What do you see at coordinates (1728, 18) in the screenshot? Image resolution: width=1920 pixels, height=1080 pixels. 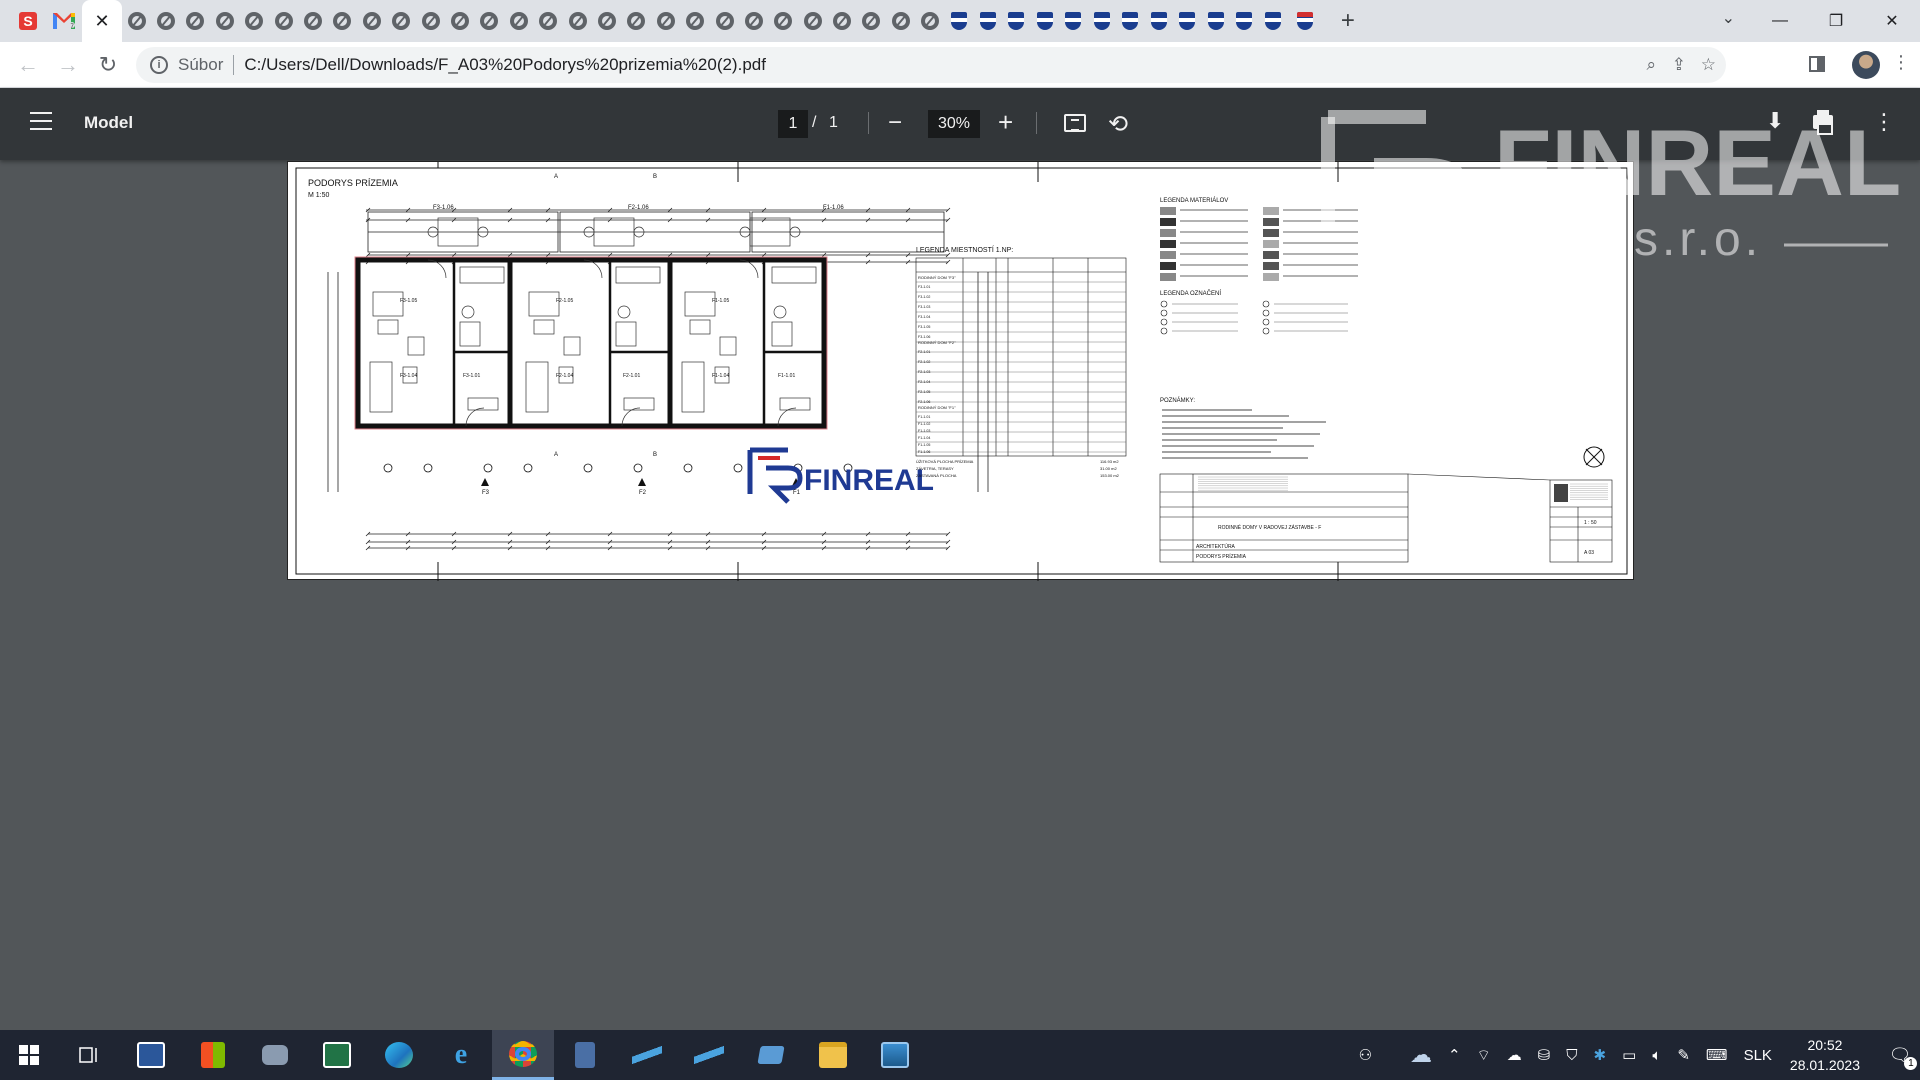 I see `tab-search-chevron-icon: ⌄` at bounding box center [1728, 18].